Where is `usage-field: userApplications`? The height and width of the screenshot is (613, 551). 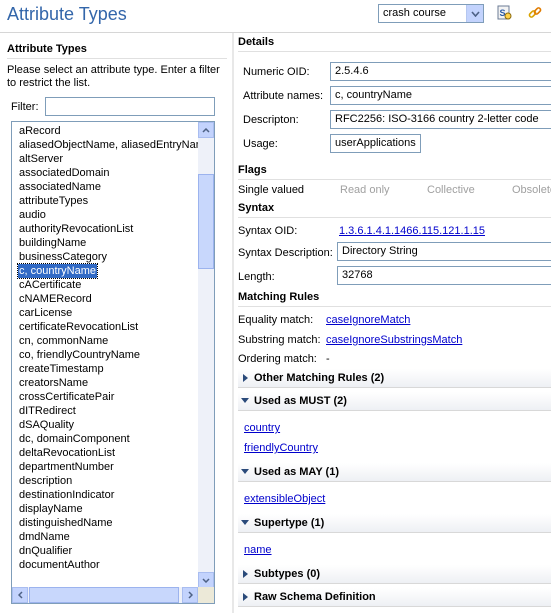
usage-field: userApplications is located at coordinates (375, 143).